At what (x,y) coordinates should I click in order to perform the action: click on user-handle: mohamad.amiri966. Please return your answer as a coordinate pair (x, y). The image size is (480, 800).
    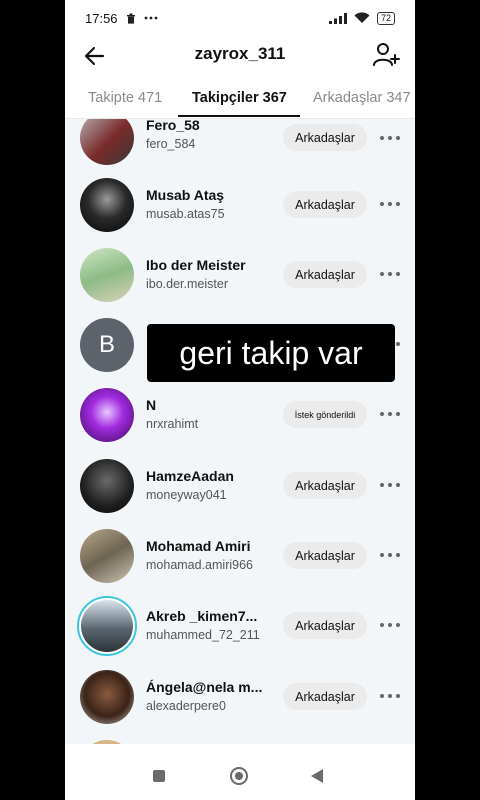
    Looking at the image, I should click on (199, 565).